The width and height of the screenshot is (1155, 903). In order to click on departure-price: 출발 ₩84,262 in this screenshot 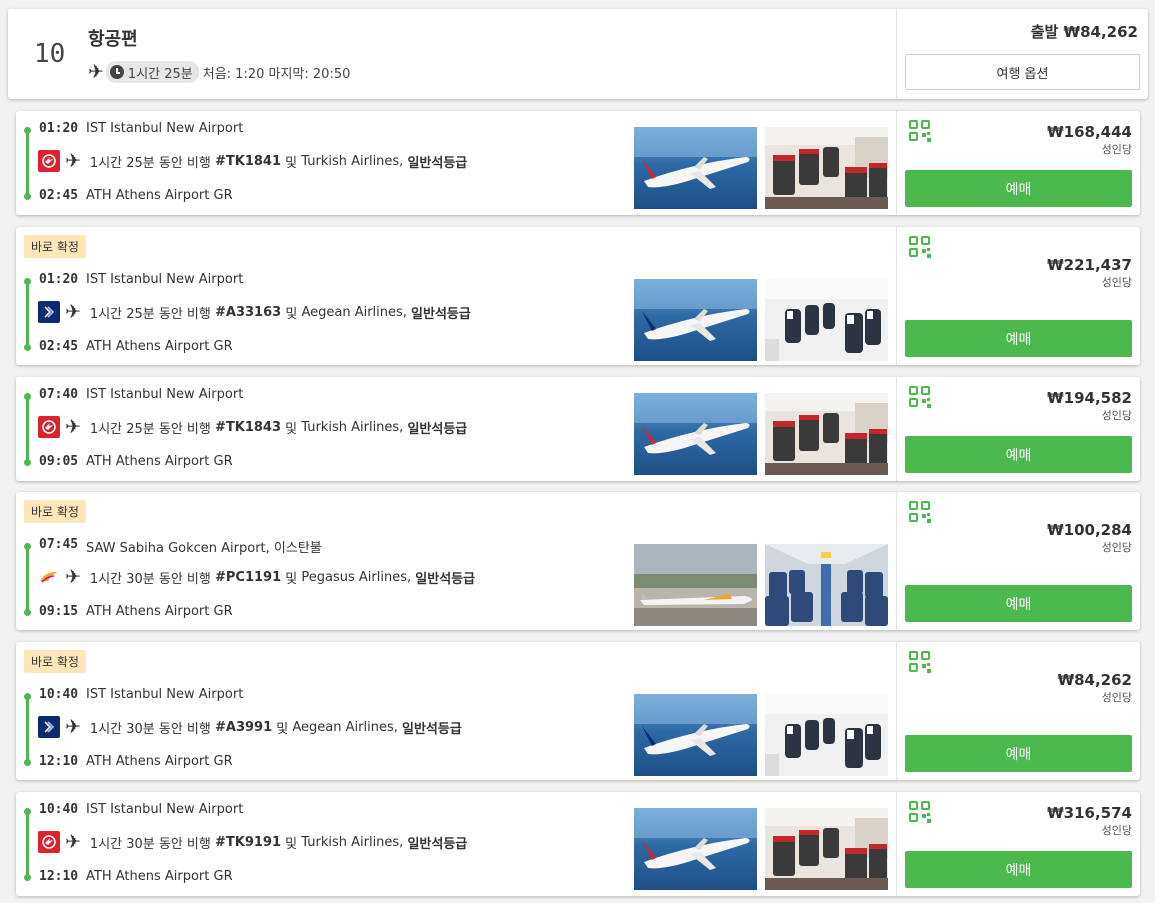, I will do `click(1084, 32)`.